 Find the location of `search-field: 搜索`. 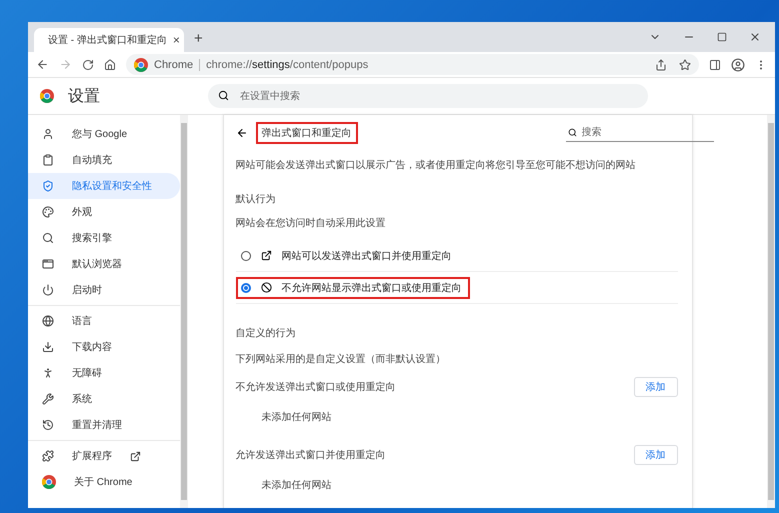

search-field: 搜索 is located at coordinates (640, 133).